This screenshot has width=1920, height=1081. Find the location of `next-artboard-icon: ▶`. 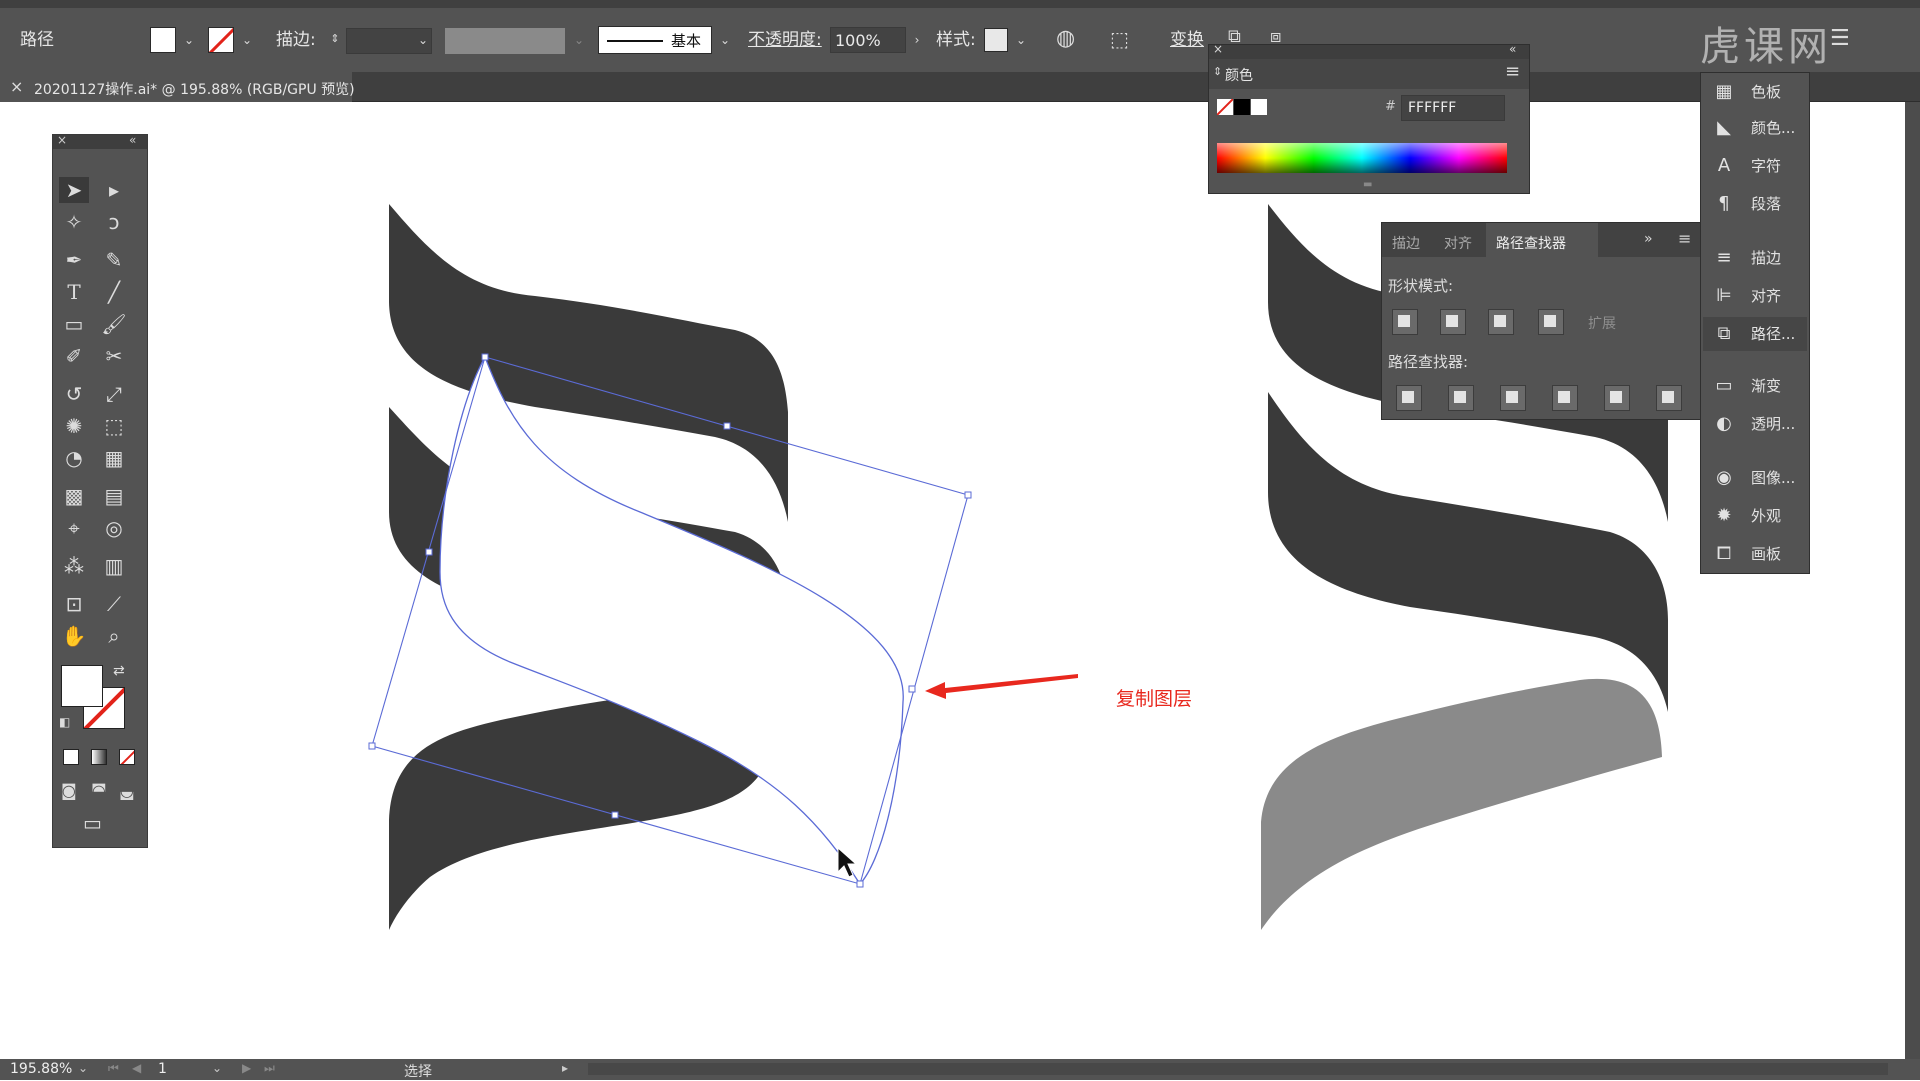

next-artboard-icon: ▶ is located at coordinates (246, 1068).